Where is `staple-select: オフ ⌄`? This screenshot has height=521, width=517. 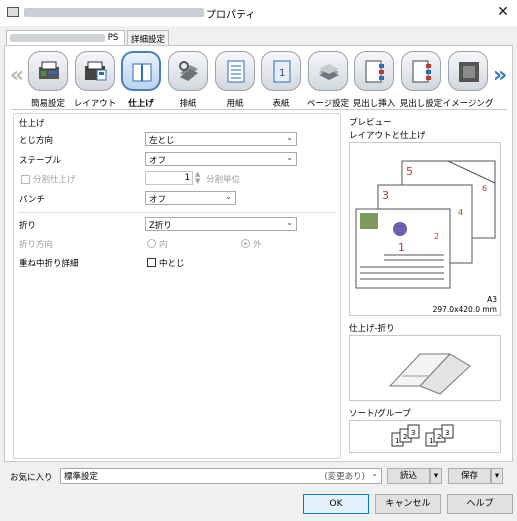 staple-select: オフ ⌄ is located at coordinates (221, 159).